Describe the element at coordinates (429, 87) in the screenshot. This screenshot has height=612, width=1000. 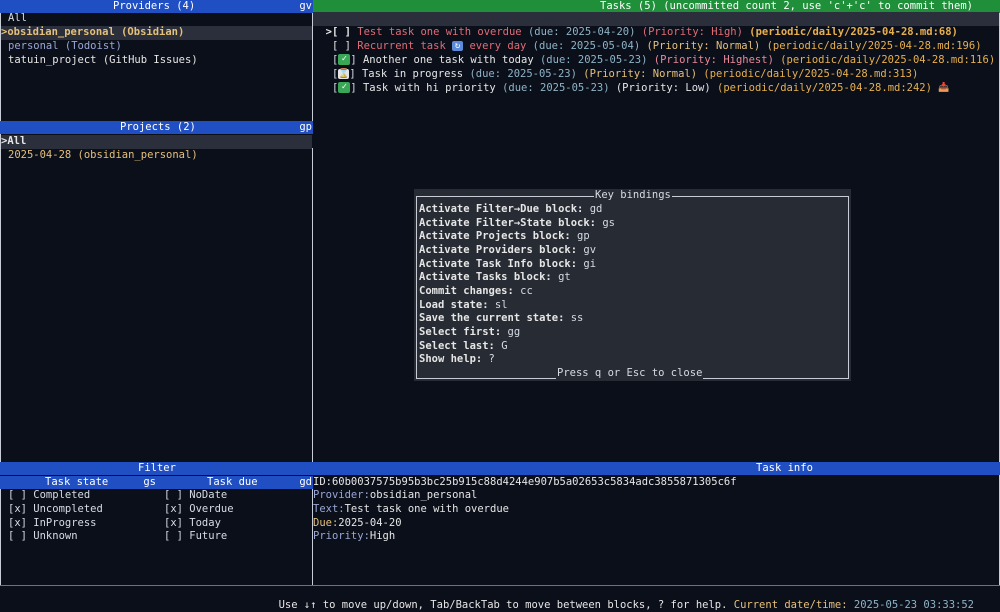
I see `task-text: Task with hi priority` at that location.